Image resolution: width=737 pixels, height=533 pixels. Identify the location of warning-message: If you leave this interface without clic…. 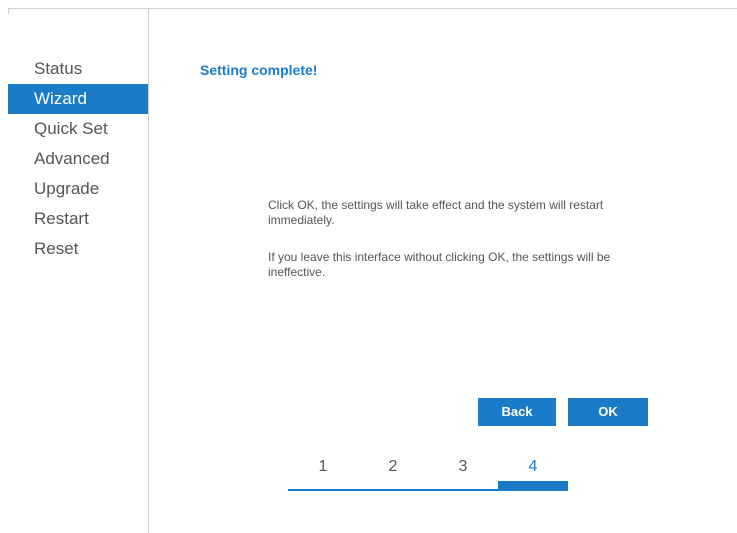
(439, 264).